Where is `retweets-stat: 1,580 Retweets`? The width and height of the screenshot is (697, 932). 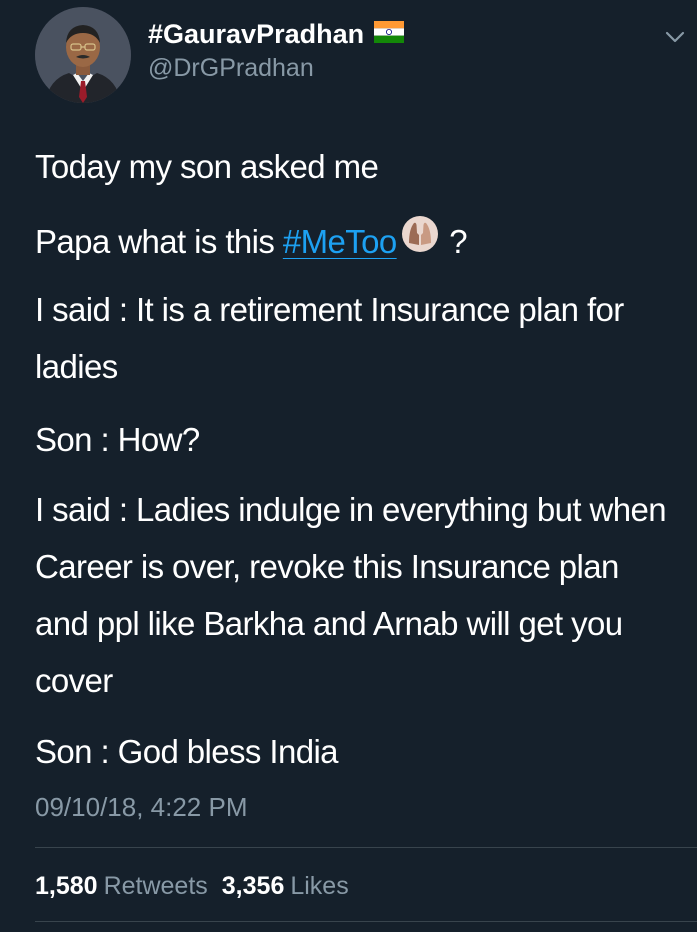 retweets-stat: 1,580 Retweets is located at coordinates (128, 886).